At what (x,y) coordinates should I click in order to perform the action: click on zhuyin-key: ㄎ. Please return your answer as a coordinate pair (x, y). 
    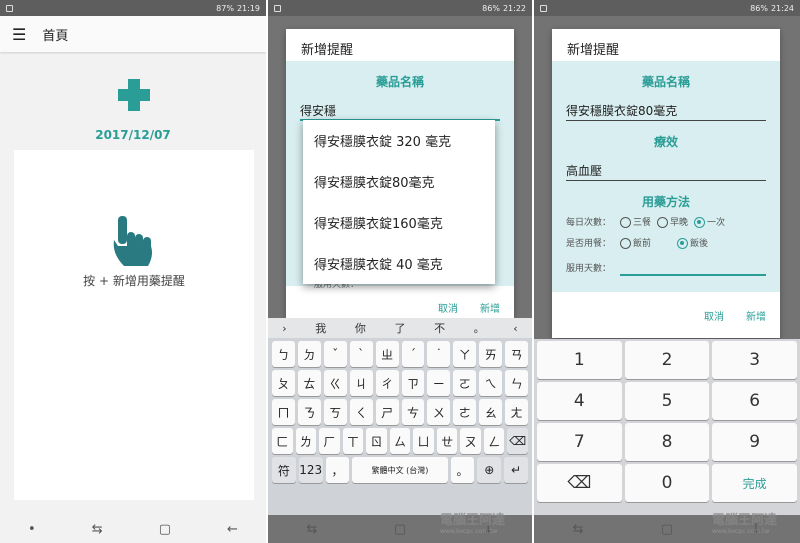
    Looking at the image, I should click on (335, 412).